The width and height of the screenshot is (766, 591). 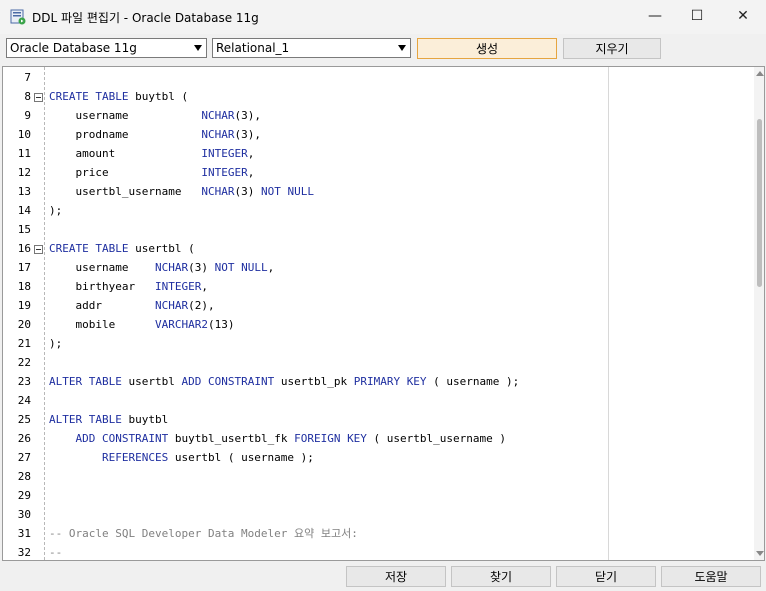 What do you see at coordinates (155, 115) in the screenshot?
I see `code-line: username NCHAR(3),` at bounding box center [155, 115].